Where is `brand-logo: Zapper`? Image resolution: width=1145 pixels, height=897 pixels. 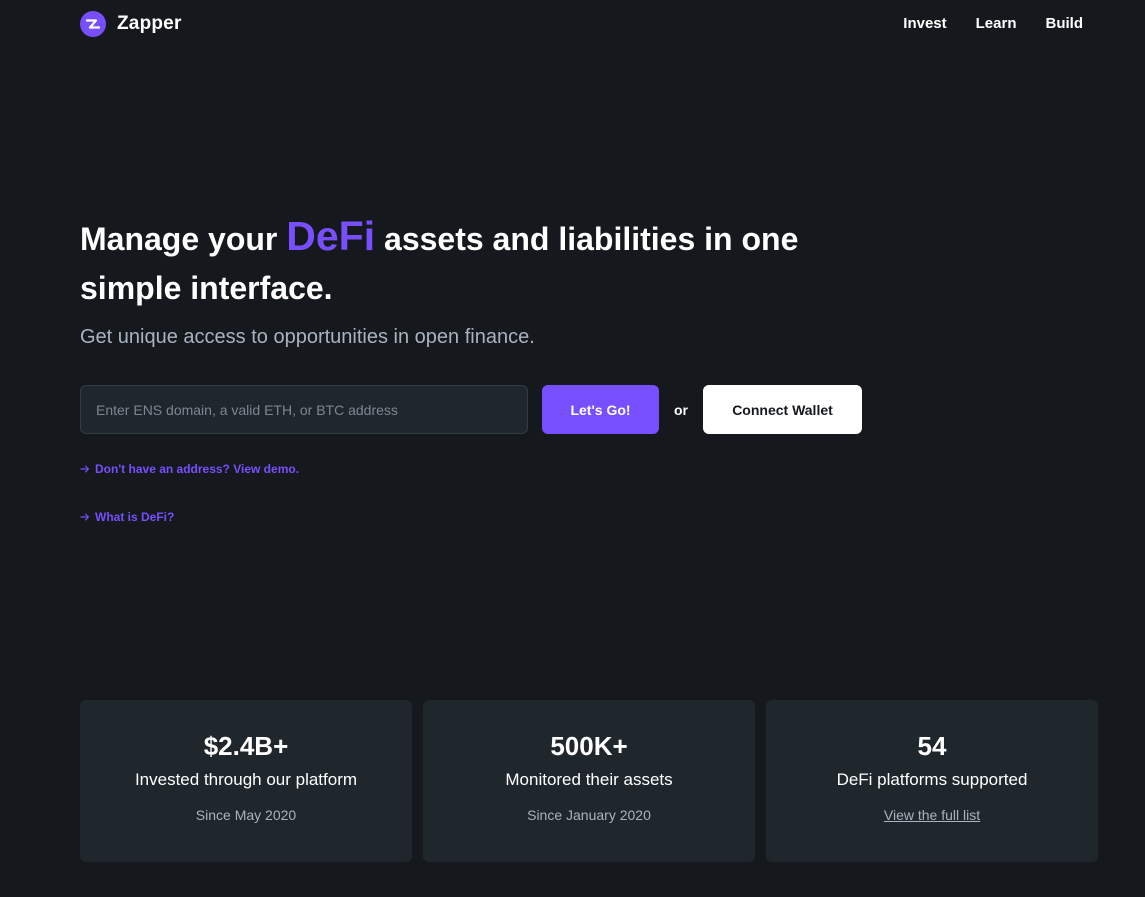
brand-logo: Zapper is located at coordinates (131, 24).